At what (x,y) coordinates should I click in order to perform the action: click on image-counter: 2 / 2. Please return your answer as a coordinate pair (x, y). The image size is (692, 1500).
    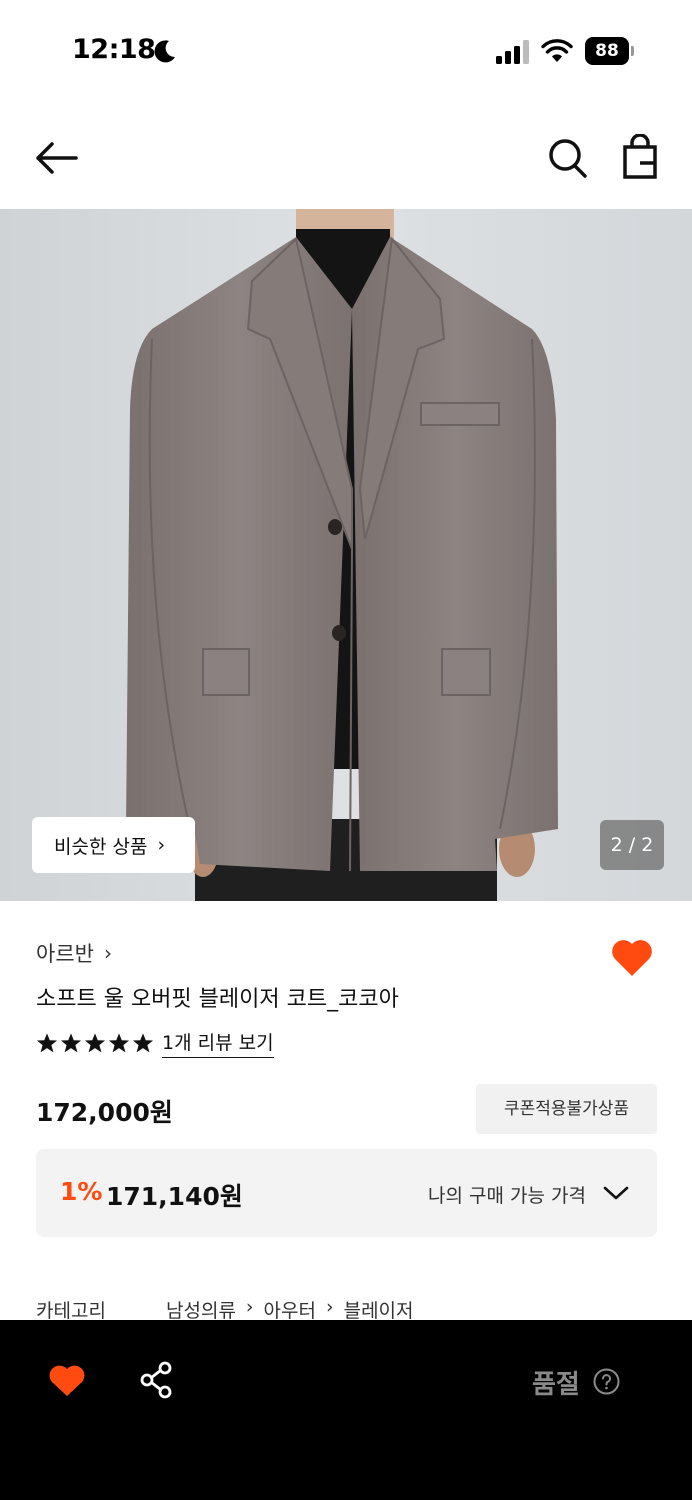
    Looking at the image, I should click on (632, 845).